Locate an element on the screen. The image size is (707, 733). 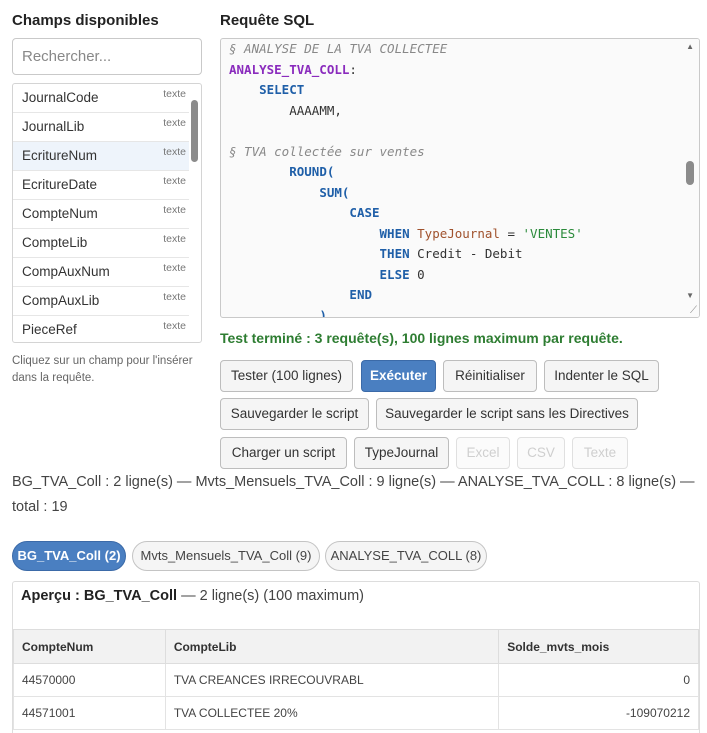
table-cell: 44570000 is located at coordinates (89, 680).